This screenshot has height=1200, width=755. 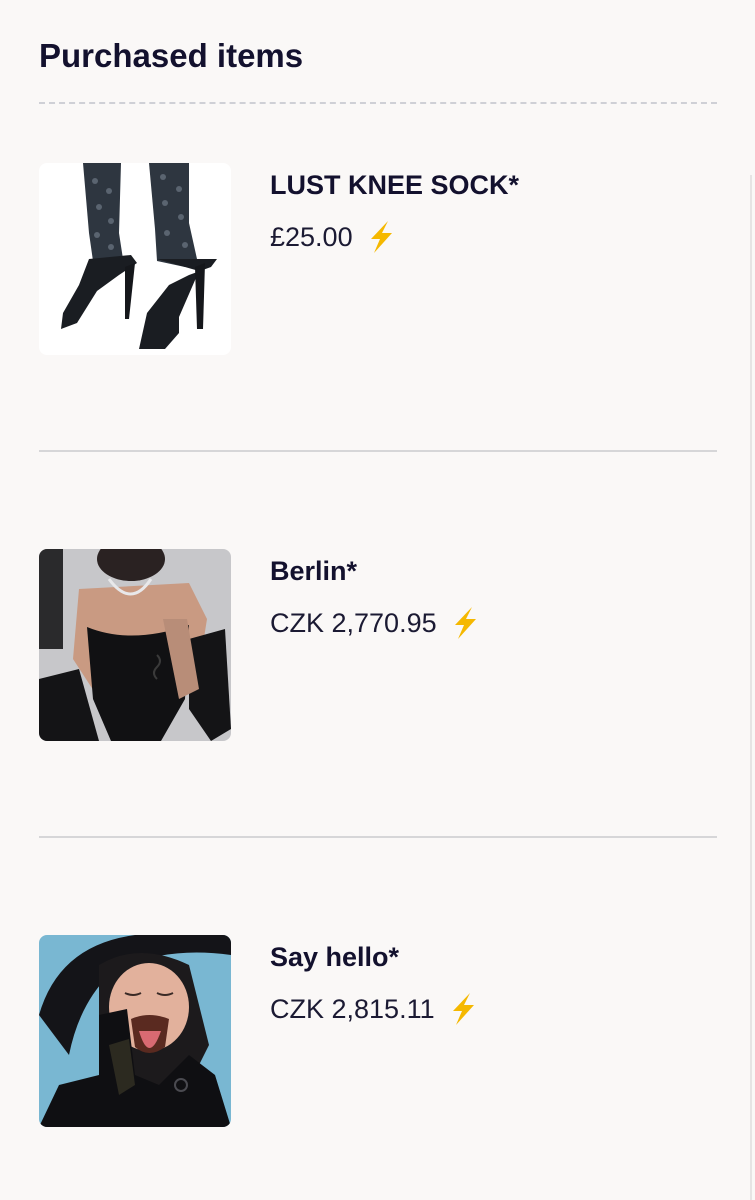 I want to click on item-name: Say hello*, so click(x=334, y=957).